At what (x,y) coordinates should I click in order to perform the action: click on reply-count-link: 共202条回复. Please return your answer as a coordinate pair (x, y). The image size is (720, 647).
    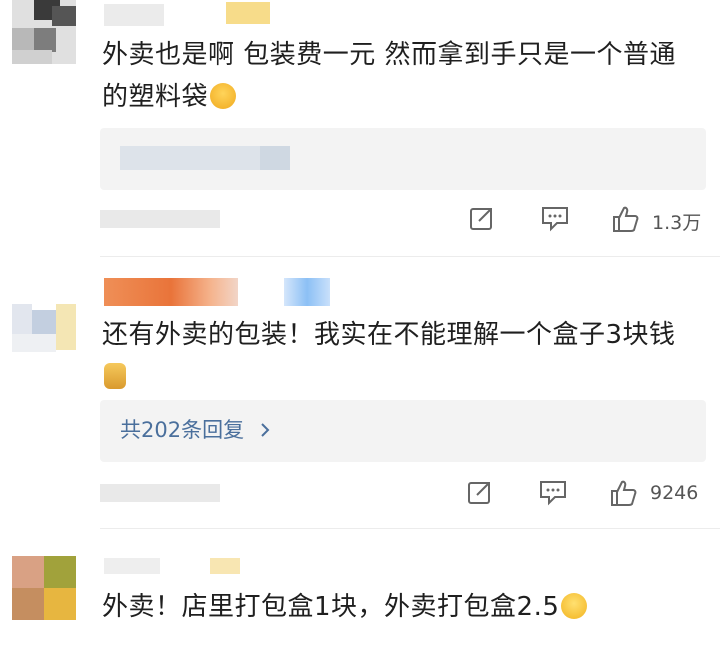
    Looking at the image, I should click on (195, 429).